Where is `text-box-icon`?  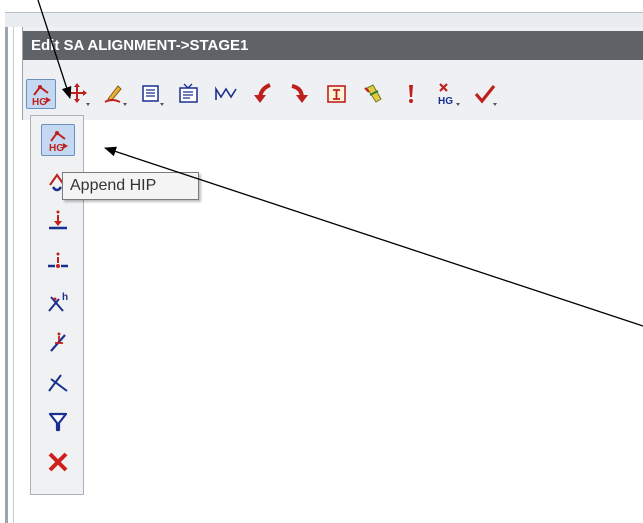
text-box-icon is located at coordinates (336, 94).